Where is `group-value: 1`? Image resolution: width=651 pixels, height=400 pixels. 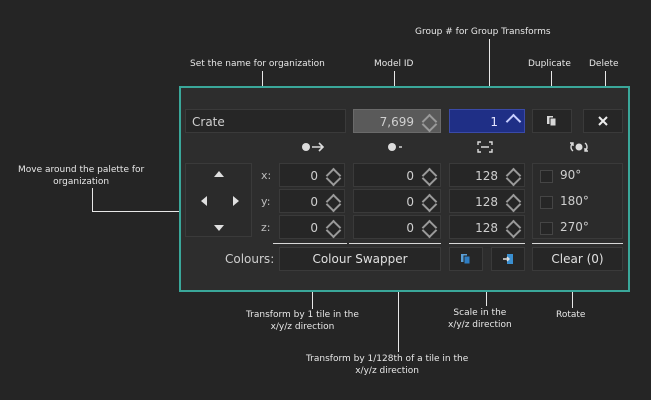
group-value: 1 is located at coordinates (494, 122).